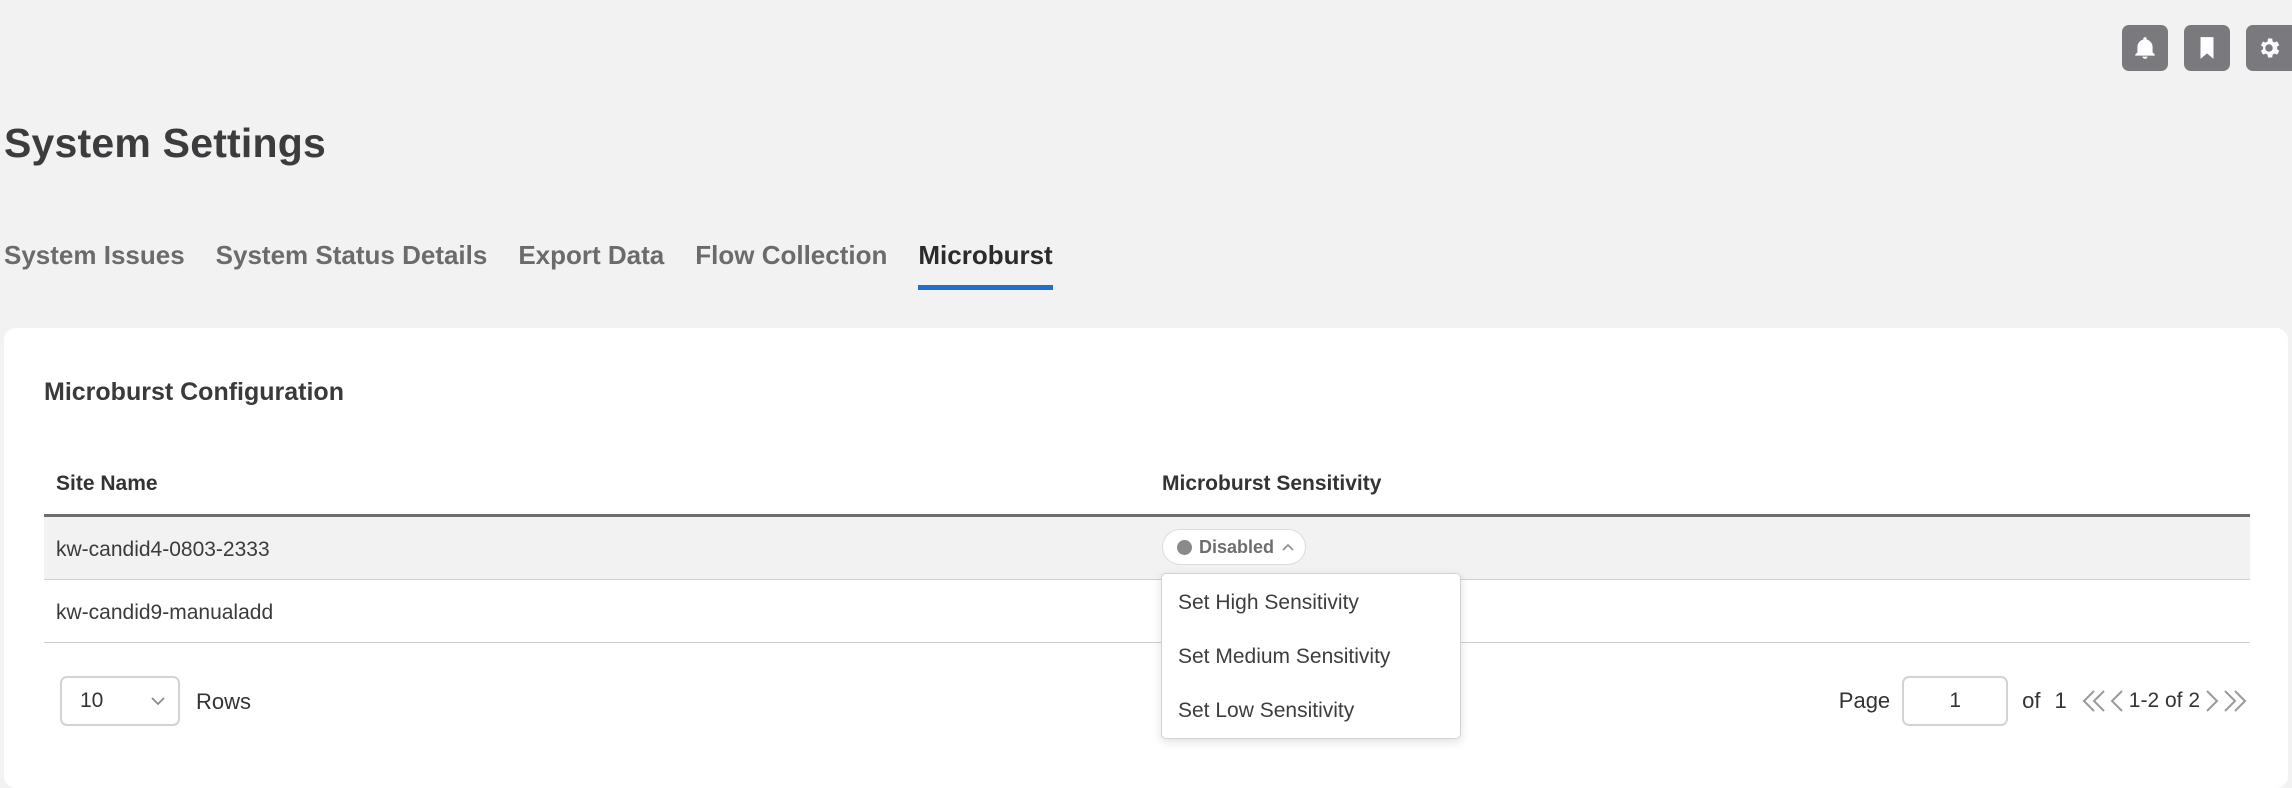 This screenshot has height=788, width=2292. I want to click on status-dot-icon, so click(1184, 547).